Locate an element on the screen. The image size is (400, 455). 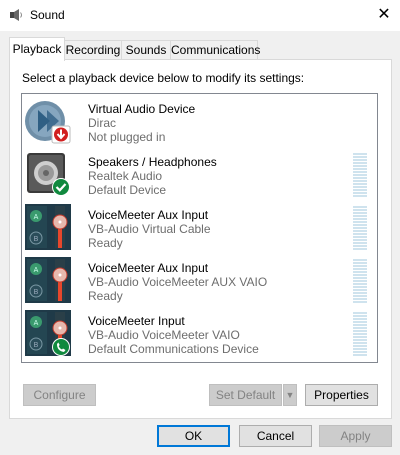
window-title: Sound is located at coordinates (47, 15).